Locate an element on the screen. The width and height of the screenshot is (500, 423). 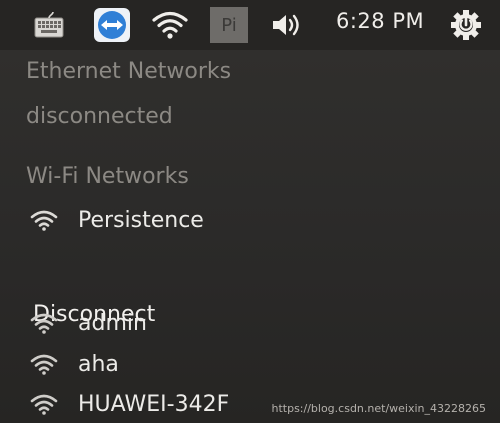
teamviewer-icon is located at coordinates (112, 25).